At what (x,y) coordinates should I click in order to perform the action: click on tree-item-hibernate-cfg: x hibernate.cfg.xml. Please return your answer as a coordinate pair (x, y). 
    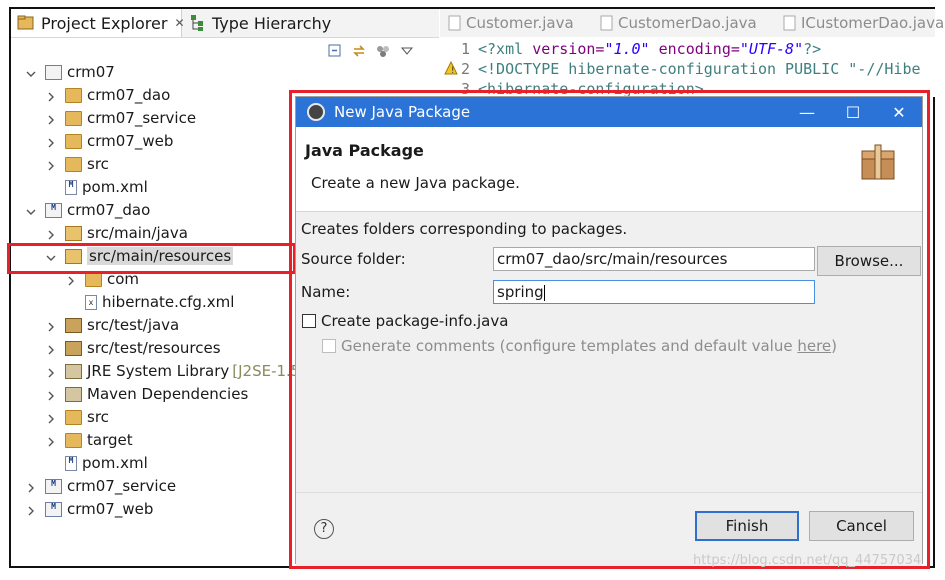
    Looking at the image, I should click on (159, 302).